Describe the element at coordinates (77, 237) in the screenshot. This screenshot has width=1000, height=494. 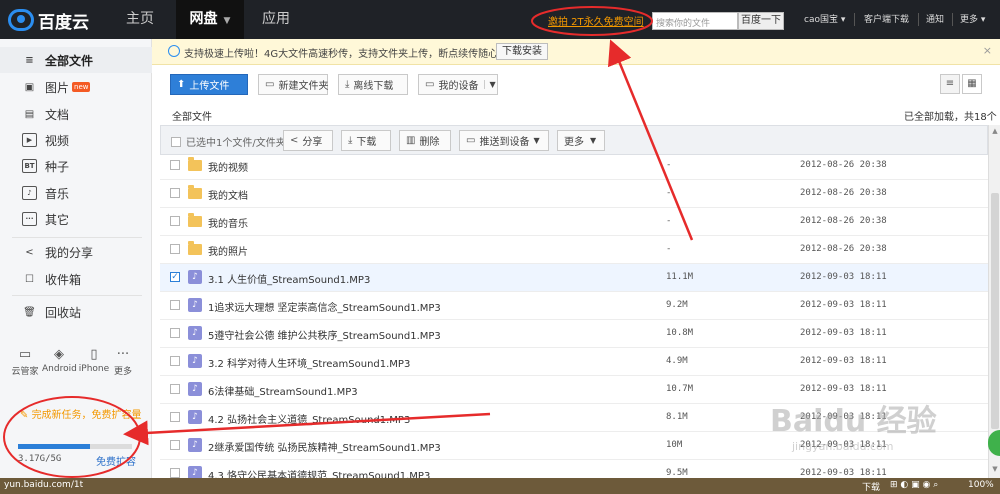
I see `sidebar-divider` at that location.